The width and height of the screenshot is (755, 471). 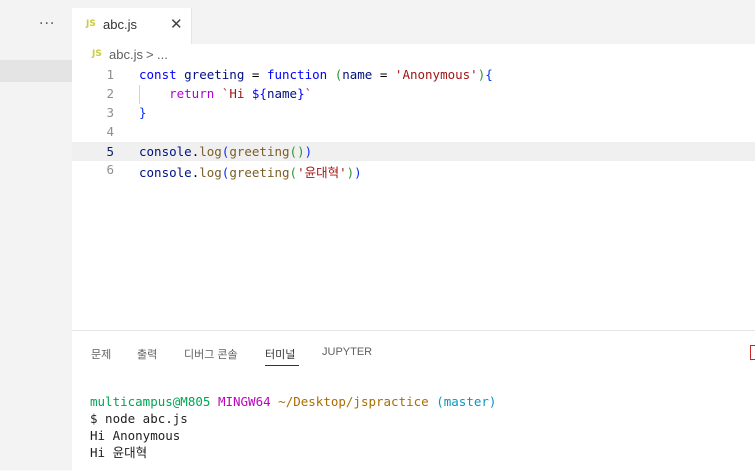 I want to click on tab-terminal: 터미널, so click(x=280, y=354).